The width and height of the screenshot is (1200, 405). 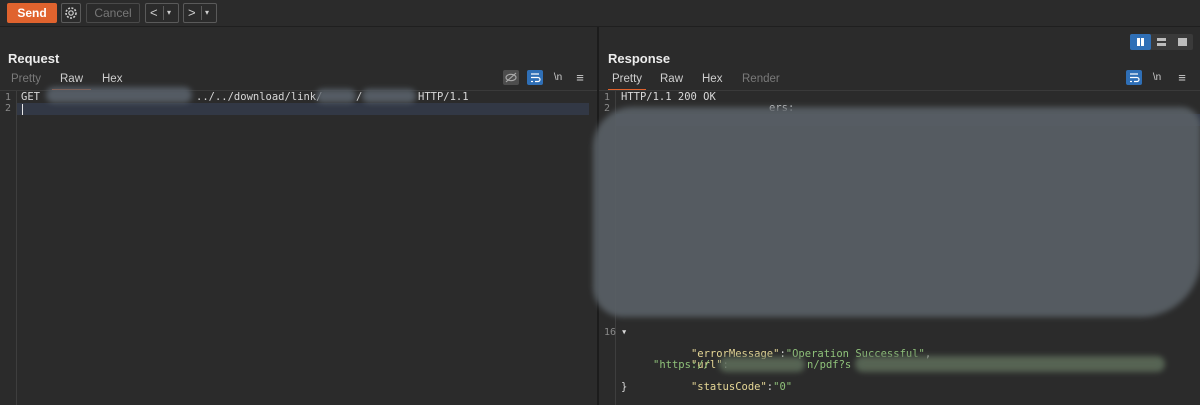 I want to click on request-path: ../../download/link/, so click(x=259, y=97).